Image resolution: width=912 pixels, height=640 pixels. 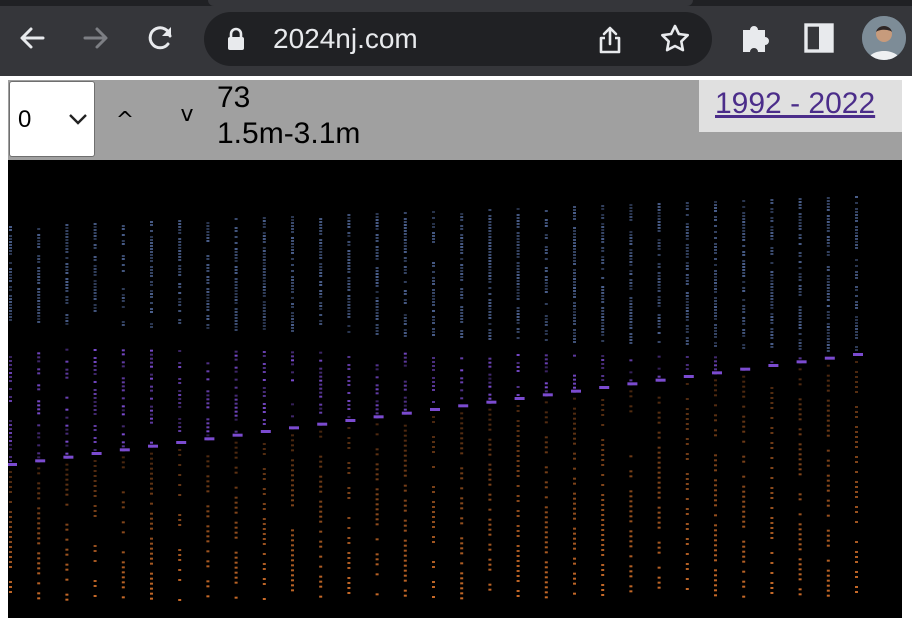 I want to click on tab-strip, so click(x=456, y=3).